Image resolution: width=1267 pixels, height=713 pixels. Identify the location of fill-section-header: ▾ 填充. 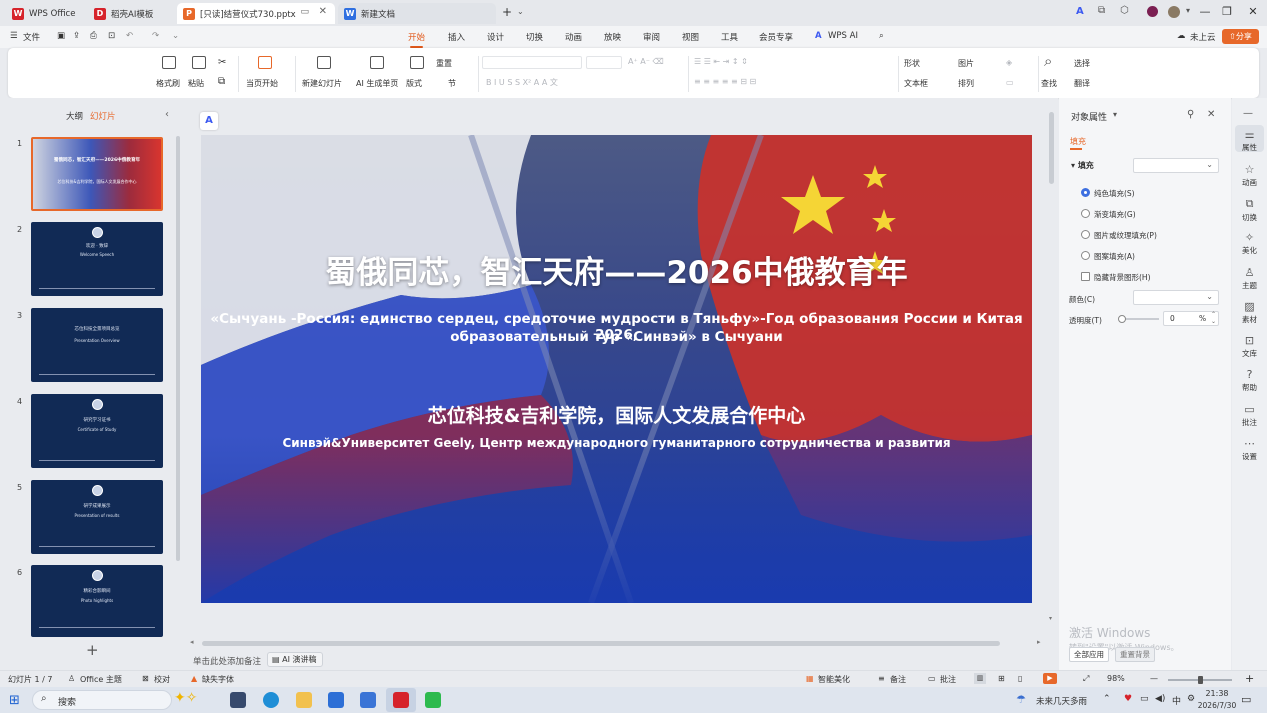
(1082, 165).